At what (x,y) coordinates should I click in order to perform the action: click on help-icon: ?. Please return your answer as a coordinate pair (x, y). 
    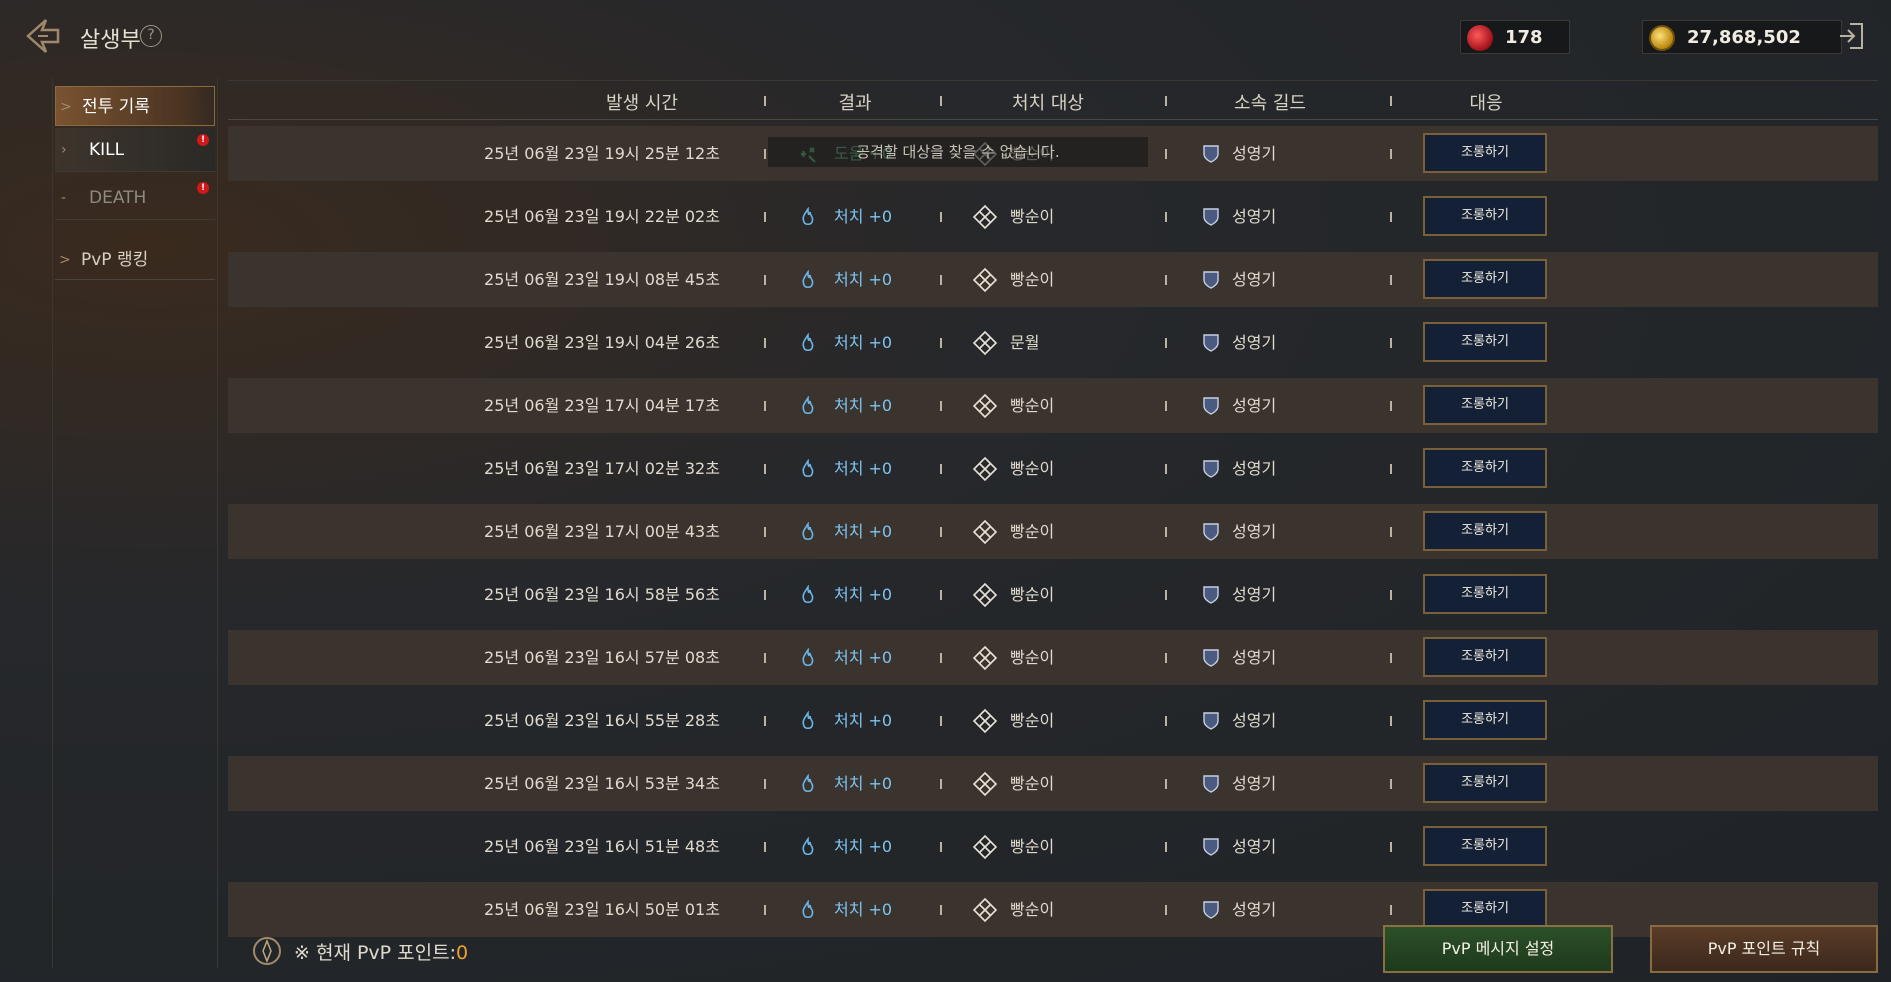
    Looking at the image, I should click on (151, 36).